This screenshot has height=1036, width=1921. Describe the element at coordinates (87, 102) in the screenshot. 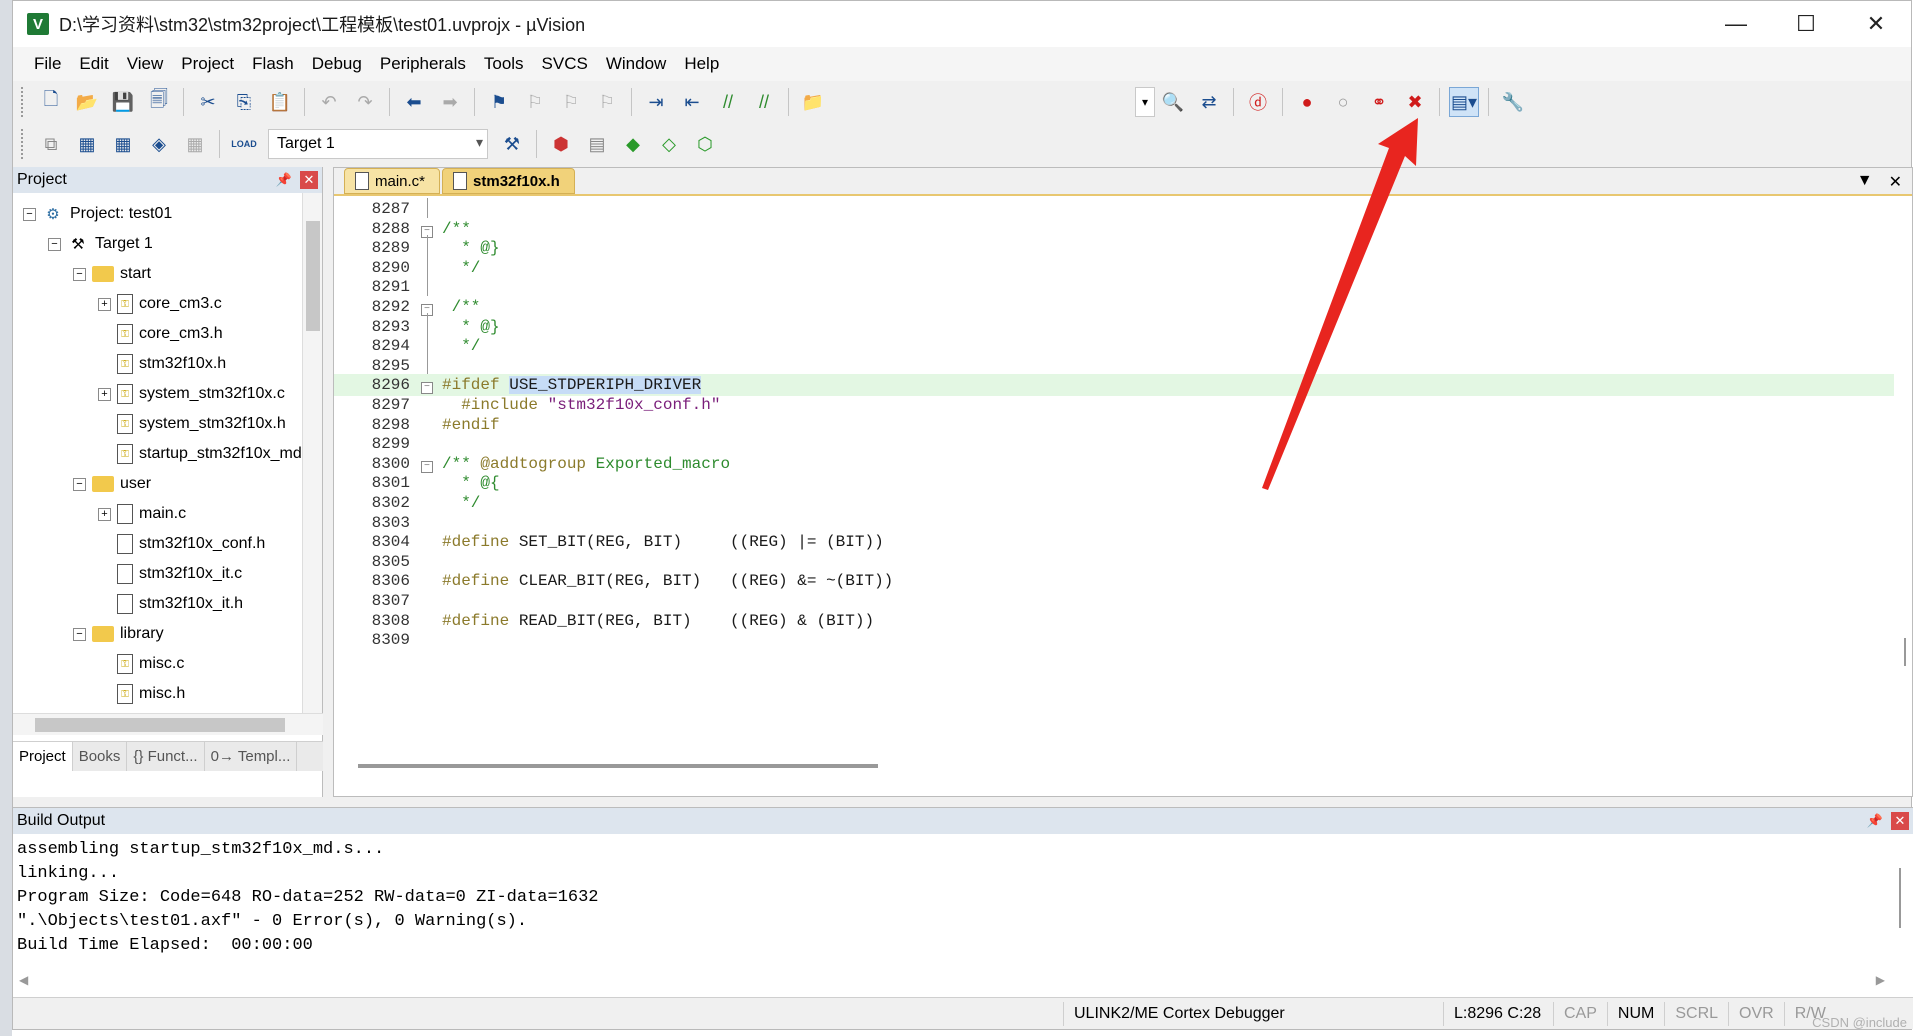

I see `open-file-icon: 📂` at that location.